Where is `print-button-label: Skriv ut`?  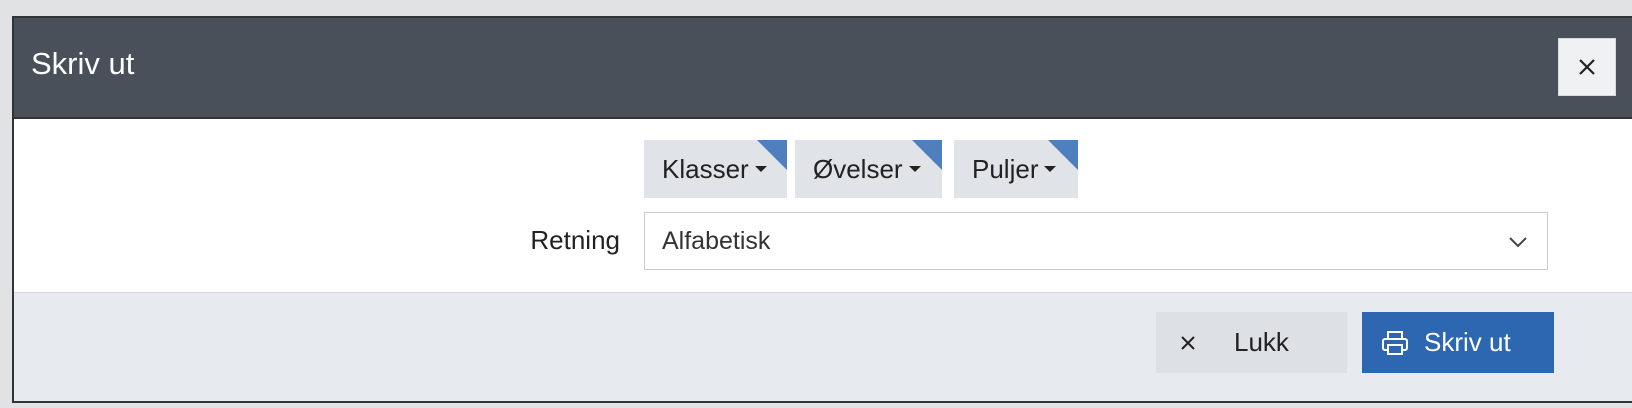
print-button-label: Skriv ut is located at coordinates (1467, 342).